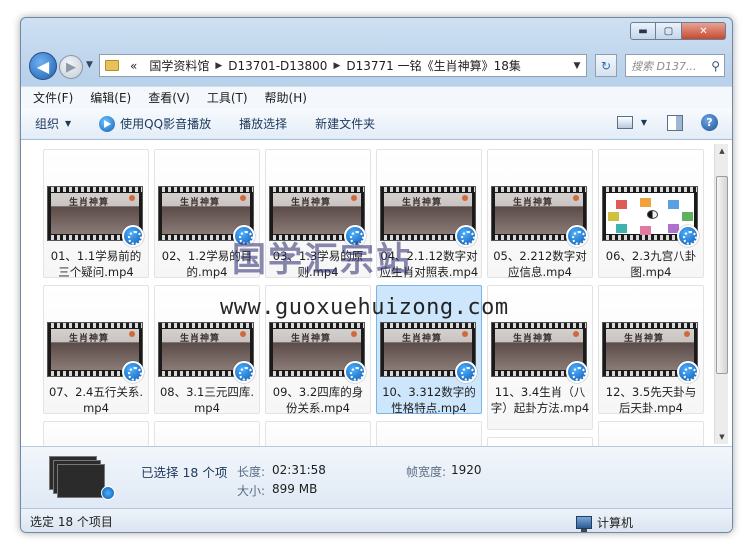  What do you see at coordinates (429, 350) in the screenshot?
I see `file-item: 生肖神算 10、3.312数字的性格特点.mp4` at bounding box center [429, 350].